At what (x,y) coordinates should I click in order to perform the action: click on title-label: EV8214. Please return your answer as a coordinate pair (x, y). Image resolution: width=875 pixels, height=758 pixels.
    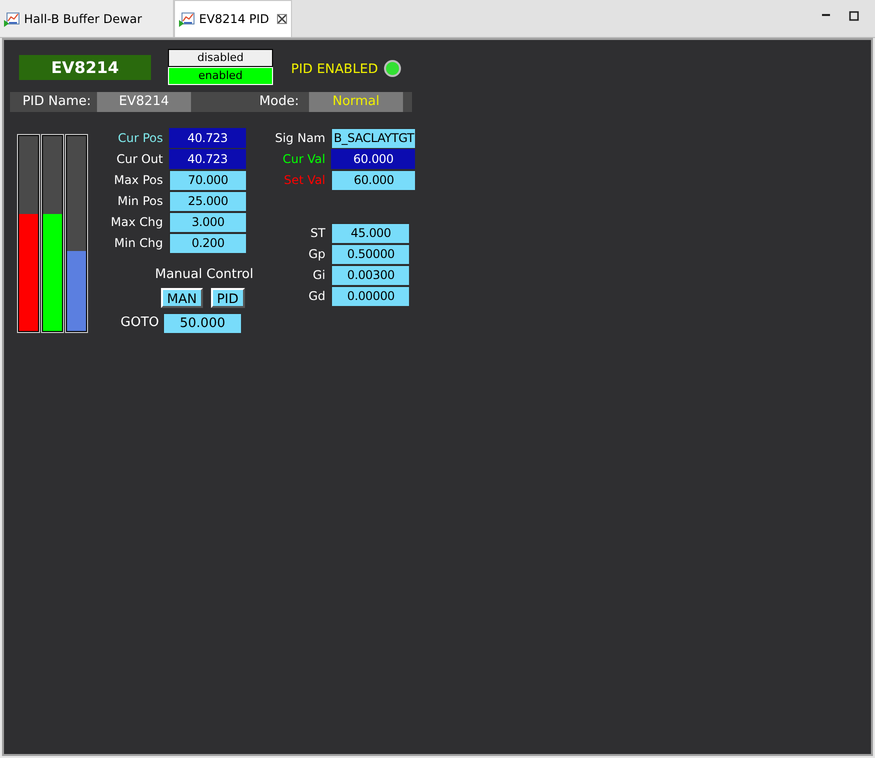
    Looking at the image, I should click on (85, 67).